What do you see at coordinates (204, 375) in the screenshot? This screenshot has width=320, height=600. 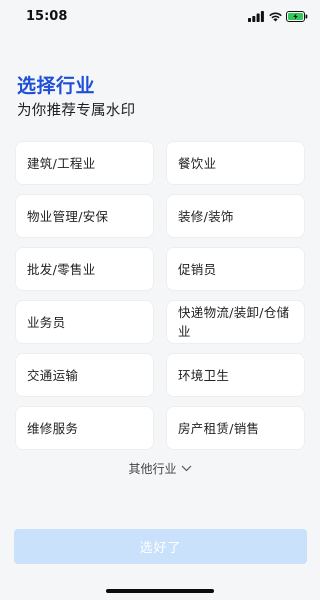 I see `industry-option-label: 环境卫生` at bounding box center [204, 375].